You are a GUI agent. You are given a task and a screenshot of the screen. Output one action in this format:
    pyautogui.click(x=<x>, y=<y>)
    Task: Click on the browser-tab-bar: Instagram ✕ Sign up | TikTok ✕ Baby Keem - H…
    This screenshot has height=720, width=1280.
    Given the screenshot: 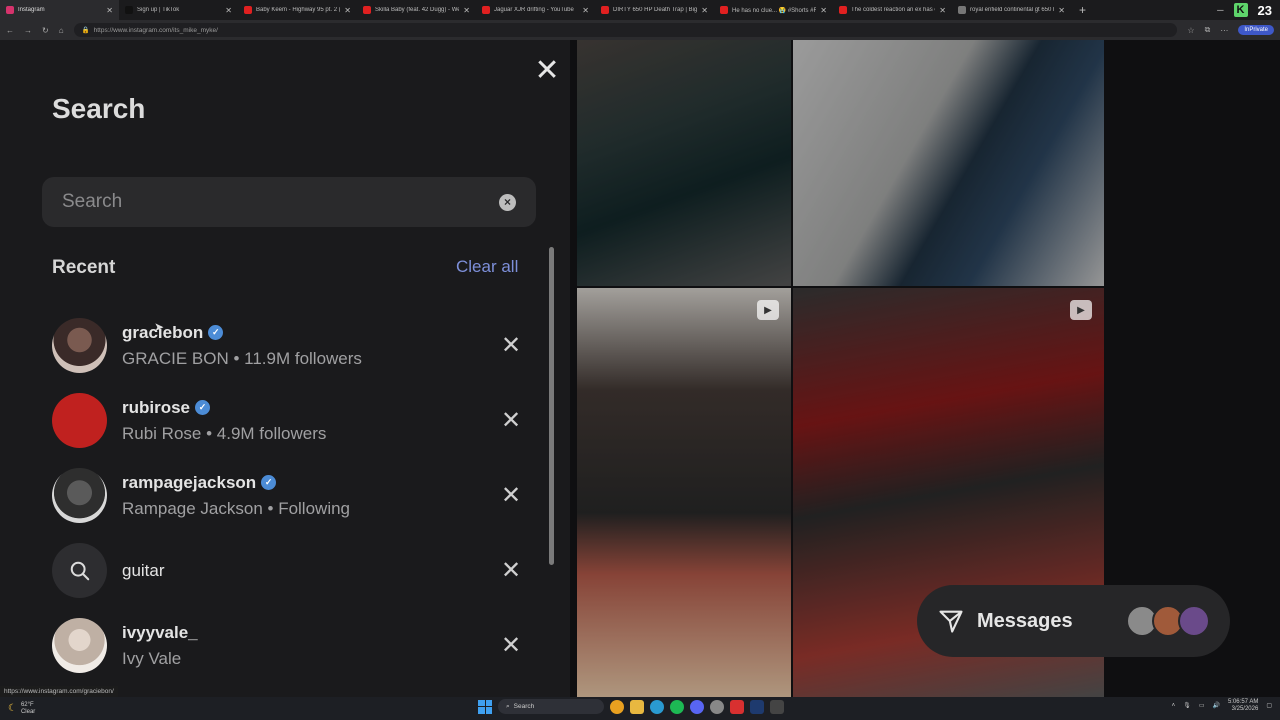 What is the action you would take?
    pyautogui.click(x=640, y=10)
    